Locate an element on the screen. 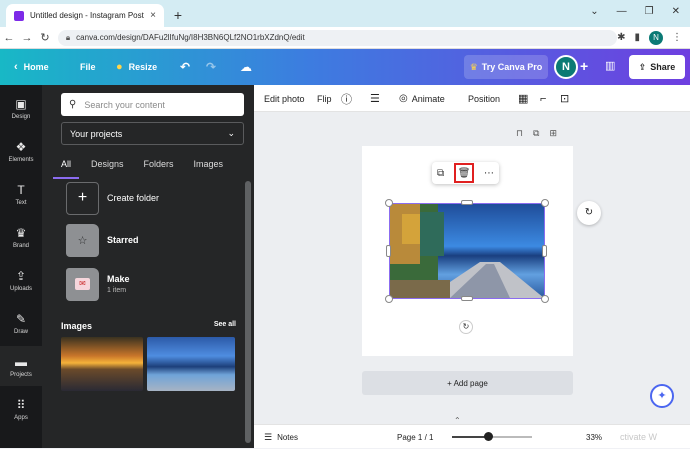 The image size is (690, 449). rotate-handle-icon: ↻ is located at coordinates (466, 327).